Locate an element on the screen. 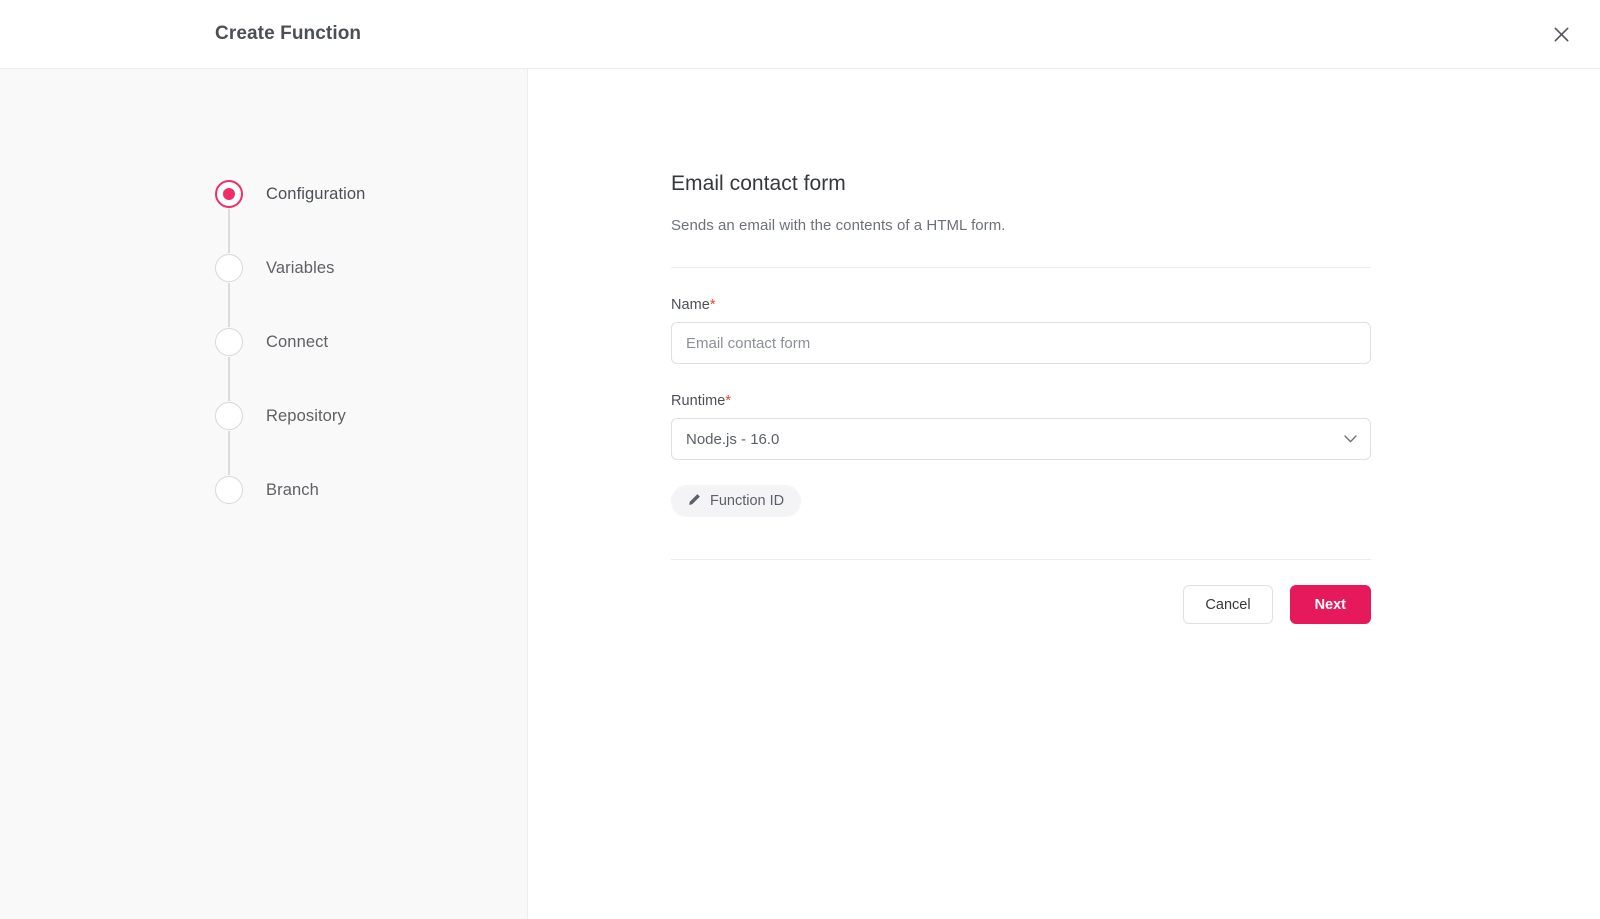 The width and height of the screenshot is (1600, 919). name-label-text: Name is located at coordinates (690, 305).